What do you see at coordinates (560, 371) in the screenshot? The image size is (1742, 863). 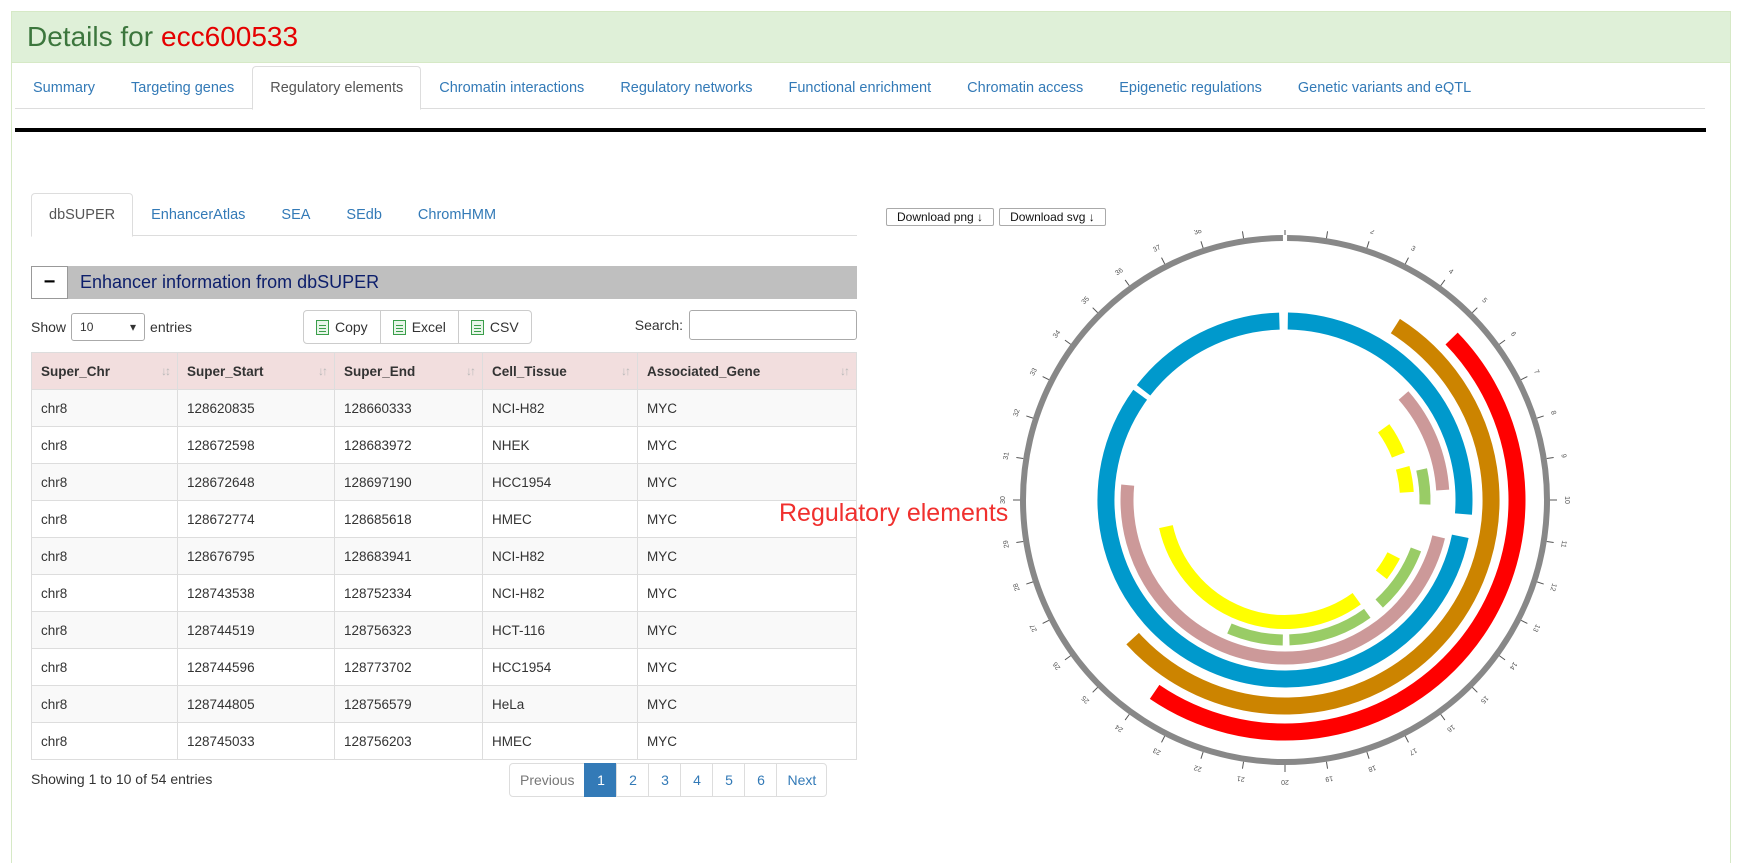 I see `column-header-cell-tissue: Cell_Tissue ↓↑` at bounding box center [560, 371].